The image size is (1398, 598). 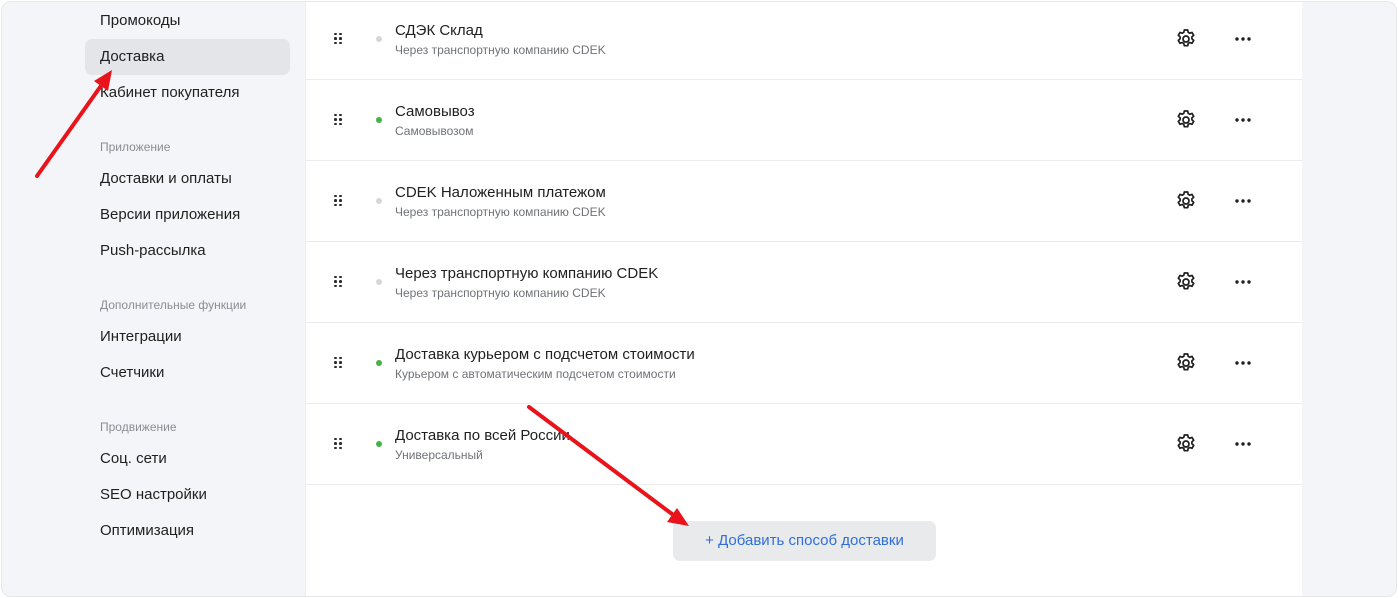 I want to click on delivery-method-title: Самовывоз, so click(x=435, y=111).